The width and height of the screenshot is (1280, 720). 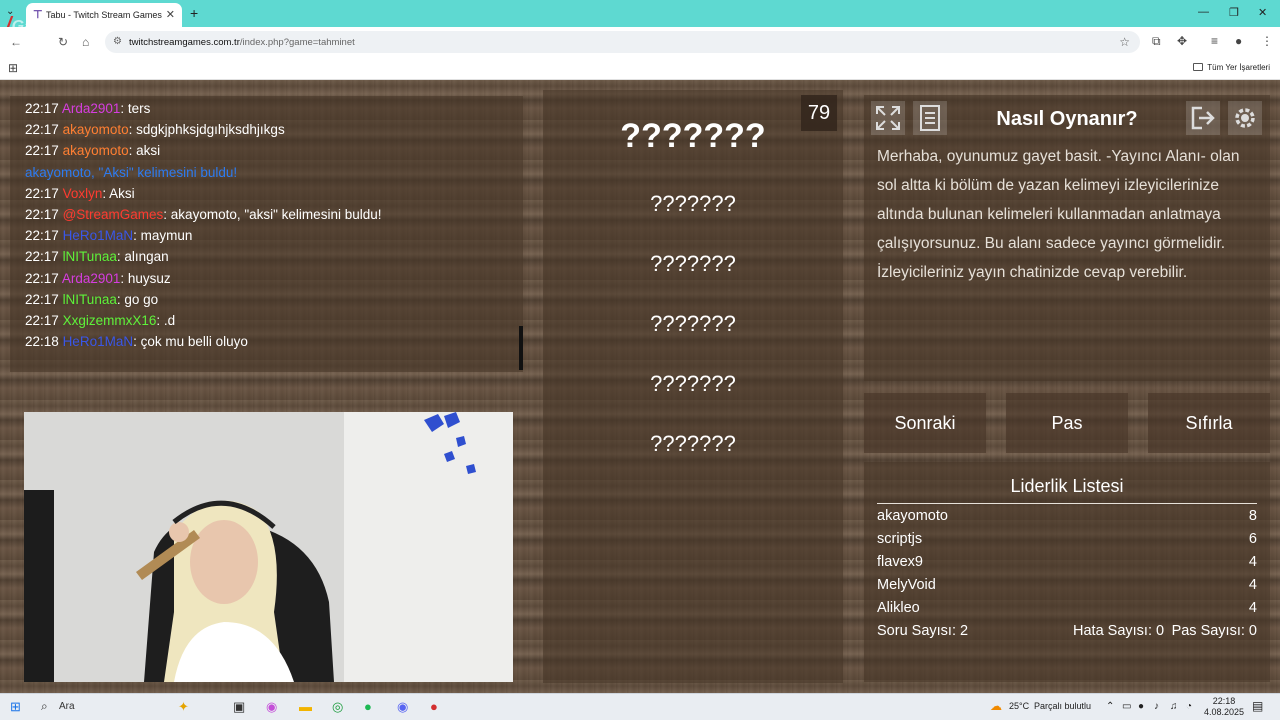 I want to click on new-tab-icon: +, so click(x=194, y=13).